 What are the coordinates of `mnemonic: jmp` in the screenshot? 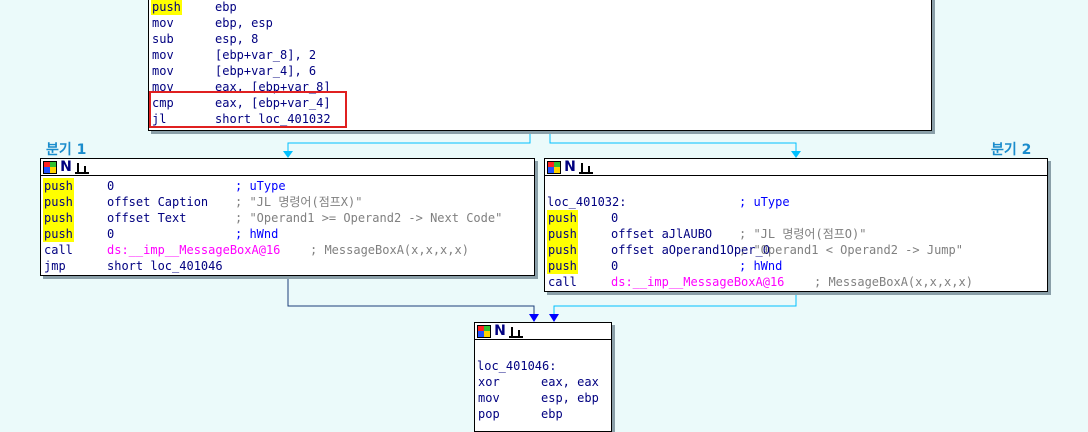 It's located at (55, 266).